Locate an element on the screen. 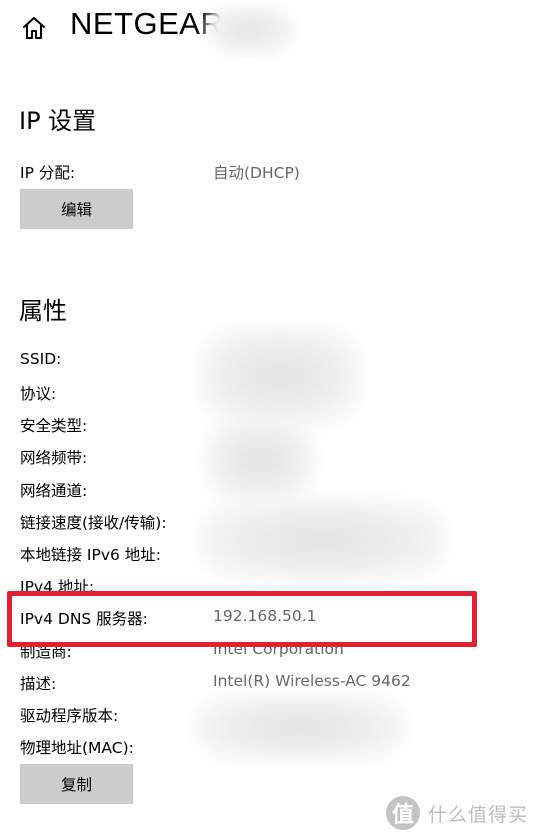 This screenshot has height=840, width=554. redacted-values-driver is located at coordinates (300, 727).